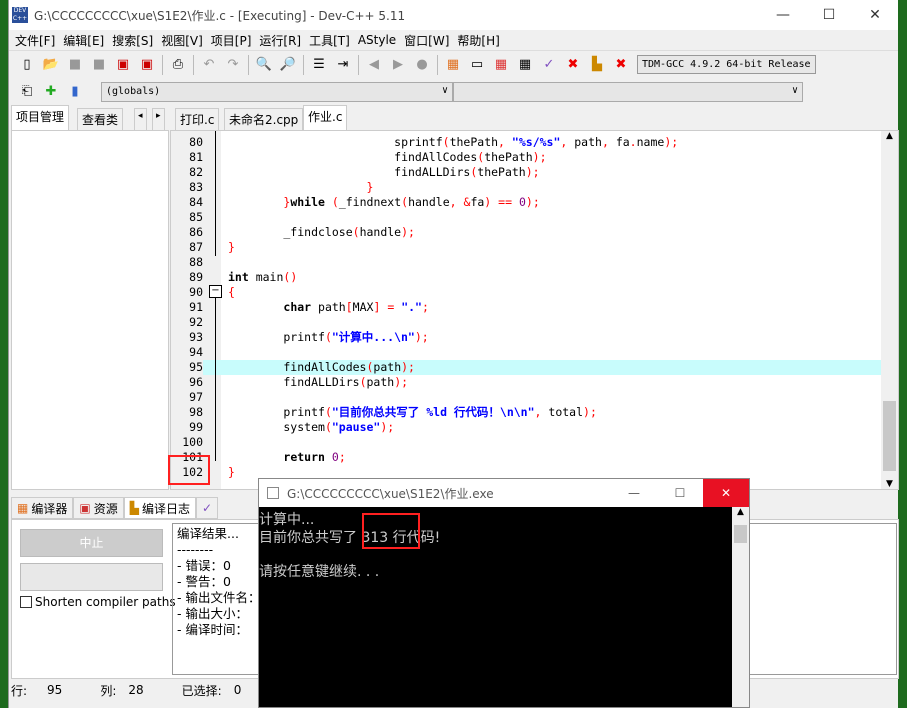  Describe the element at coordinates (98, 602) in the screenshot. I see `shorten-paths-option: Shorten compiler paths` at that location.